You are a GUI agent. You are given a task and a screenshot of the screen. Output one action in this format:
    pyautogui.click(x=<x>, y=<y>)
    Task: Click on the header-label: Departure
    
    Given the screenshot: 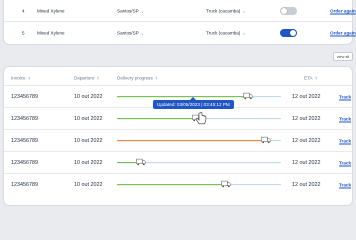 What is the action you would take?
    pyautogui.click(x=84, y=78)
    